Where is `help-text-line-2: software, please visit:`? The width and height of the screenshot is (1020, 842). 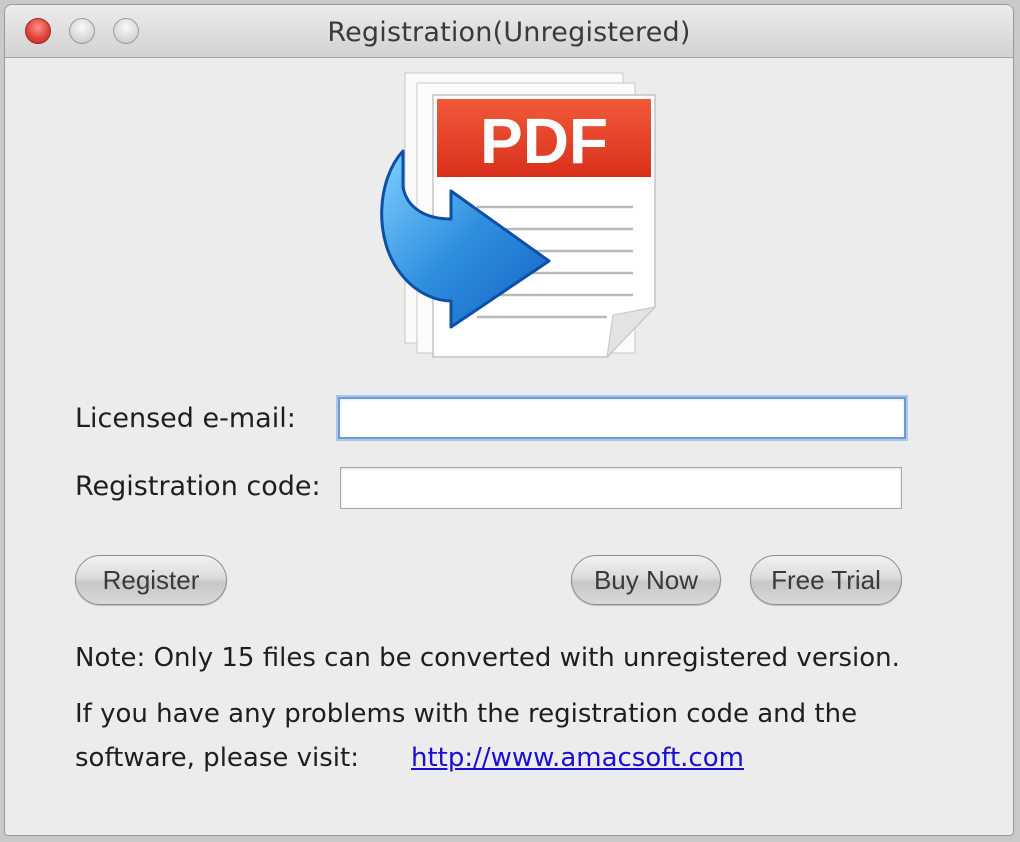
help-text-line-2: software, please visit: is located at coordinates (217, 758).